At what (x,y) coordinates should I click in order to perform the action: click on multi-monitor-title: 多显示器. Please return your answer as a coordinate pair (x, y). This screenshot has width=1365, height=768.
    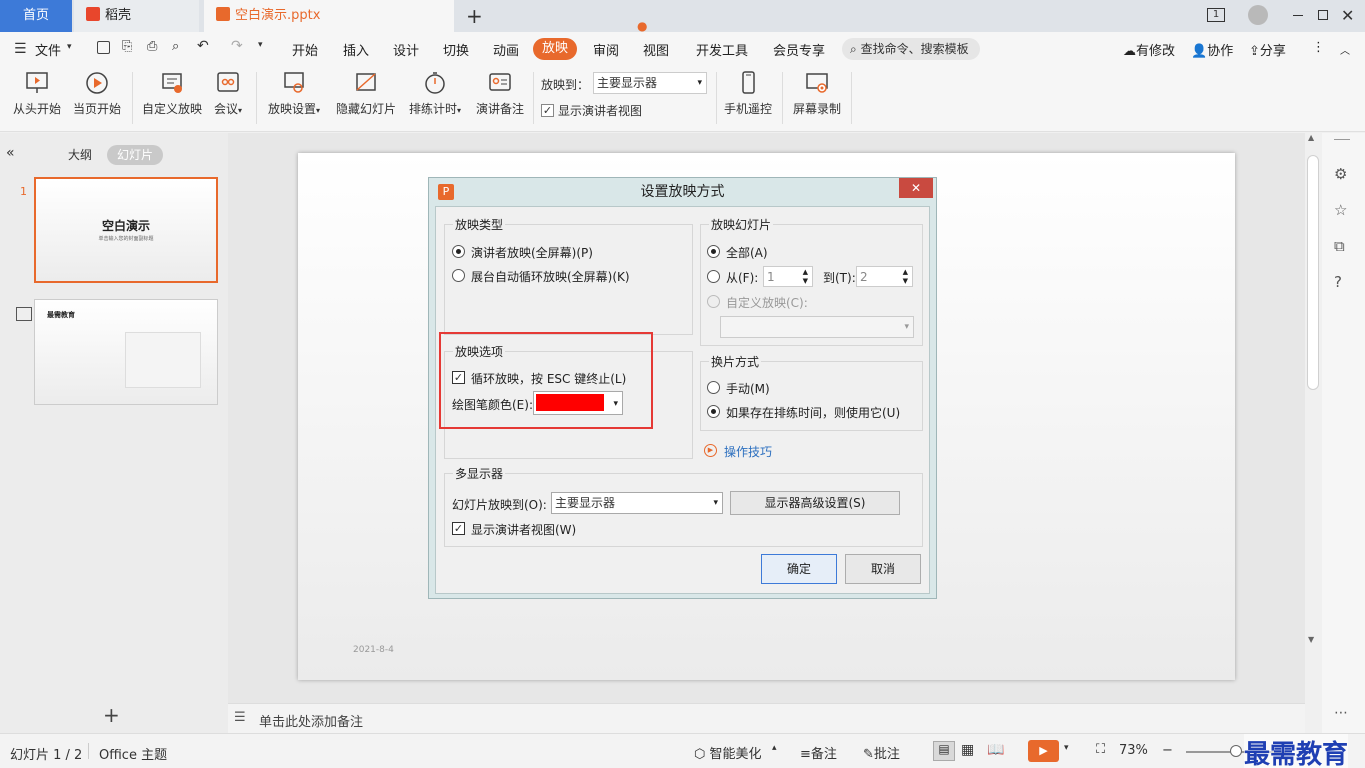
    Looking at the image, I should click on (479, 473).